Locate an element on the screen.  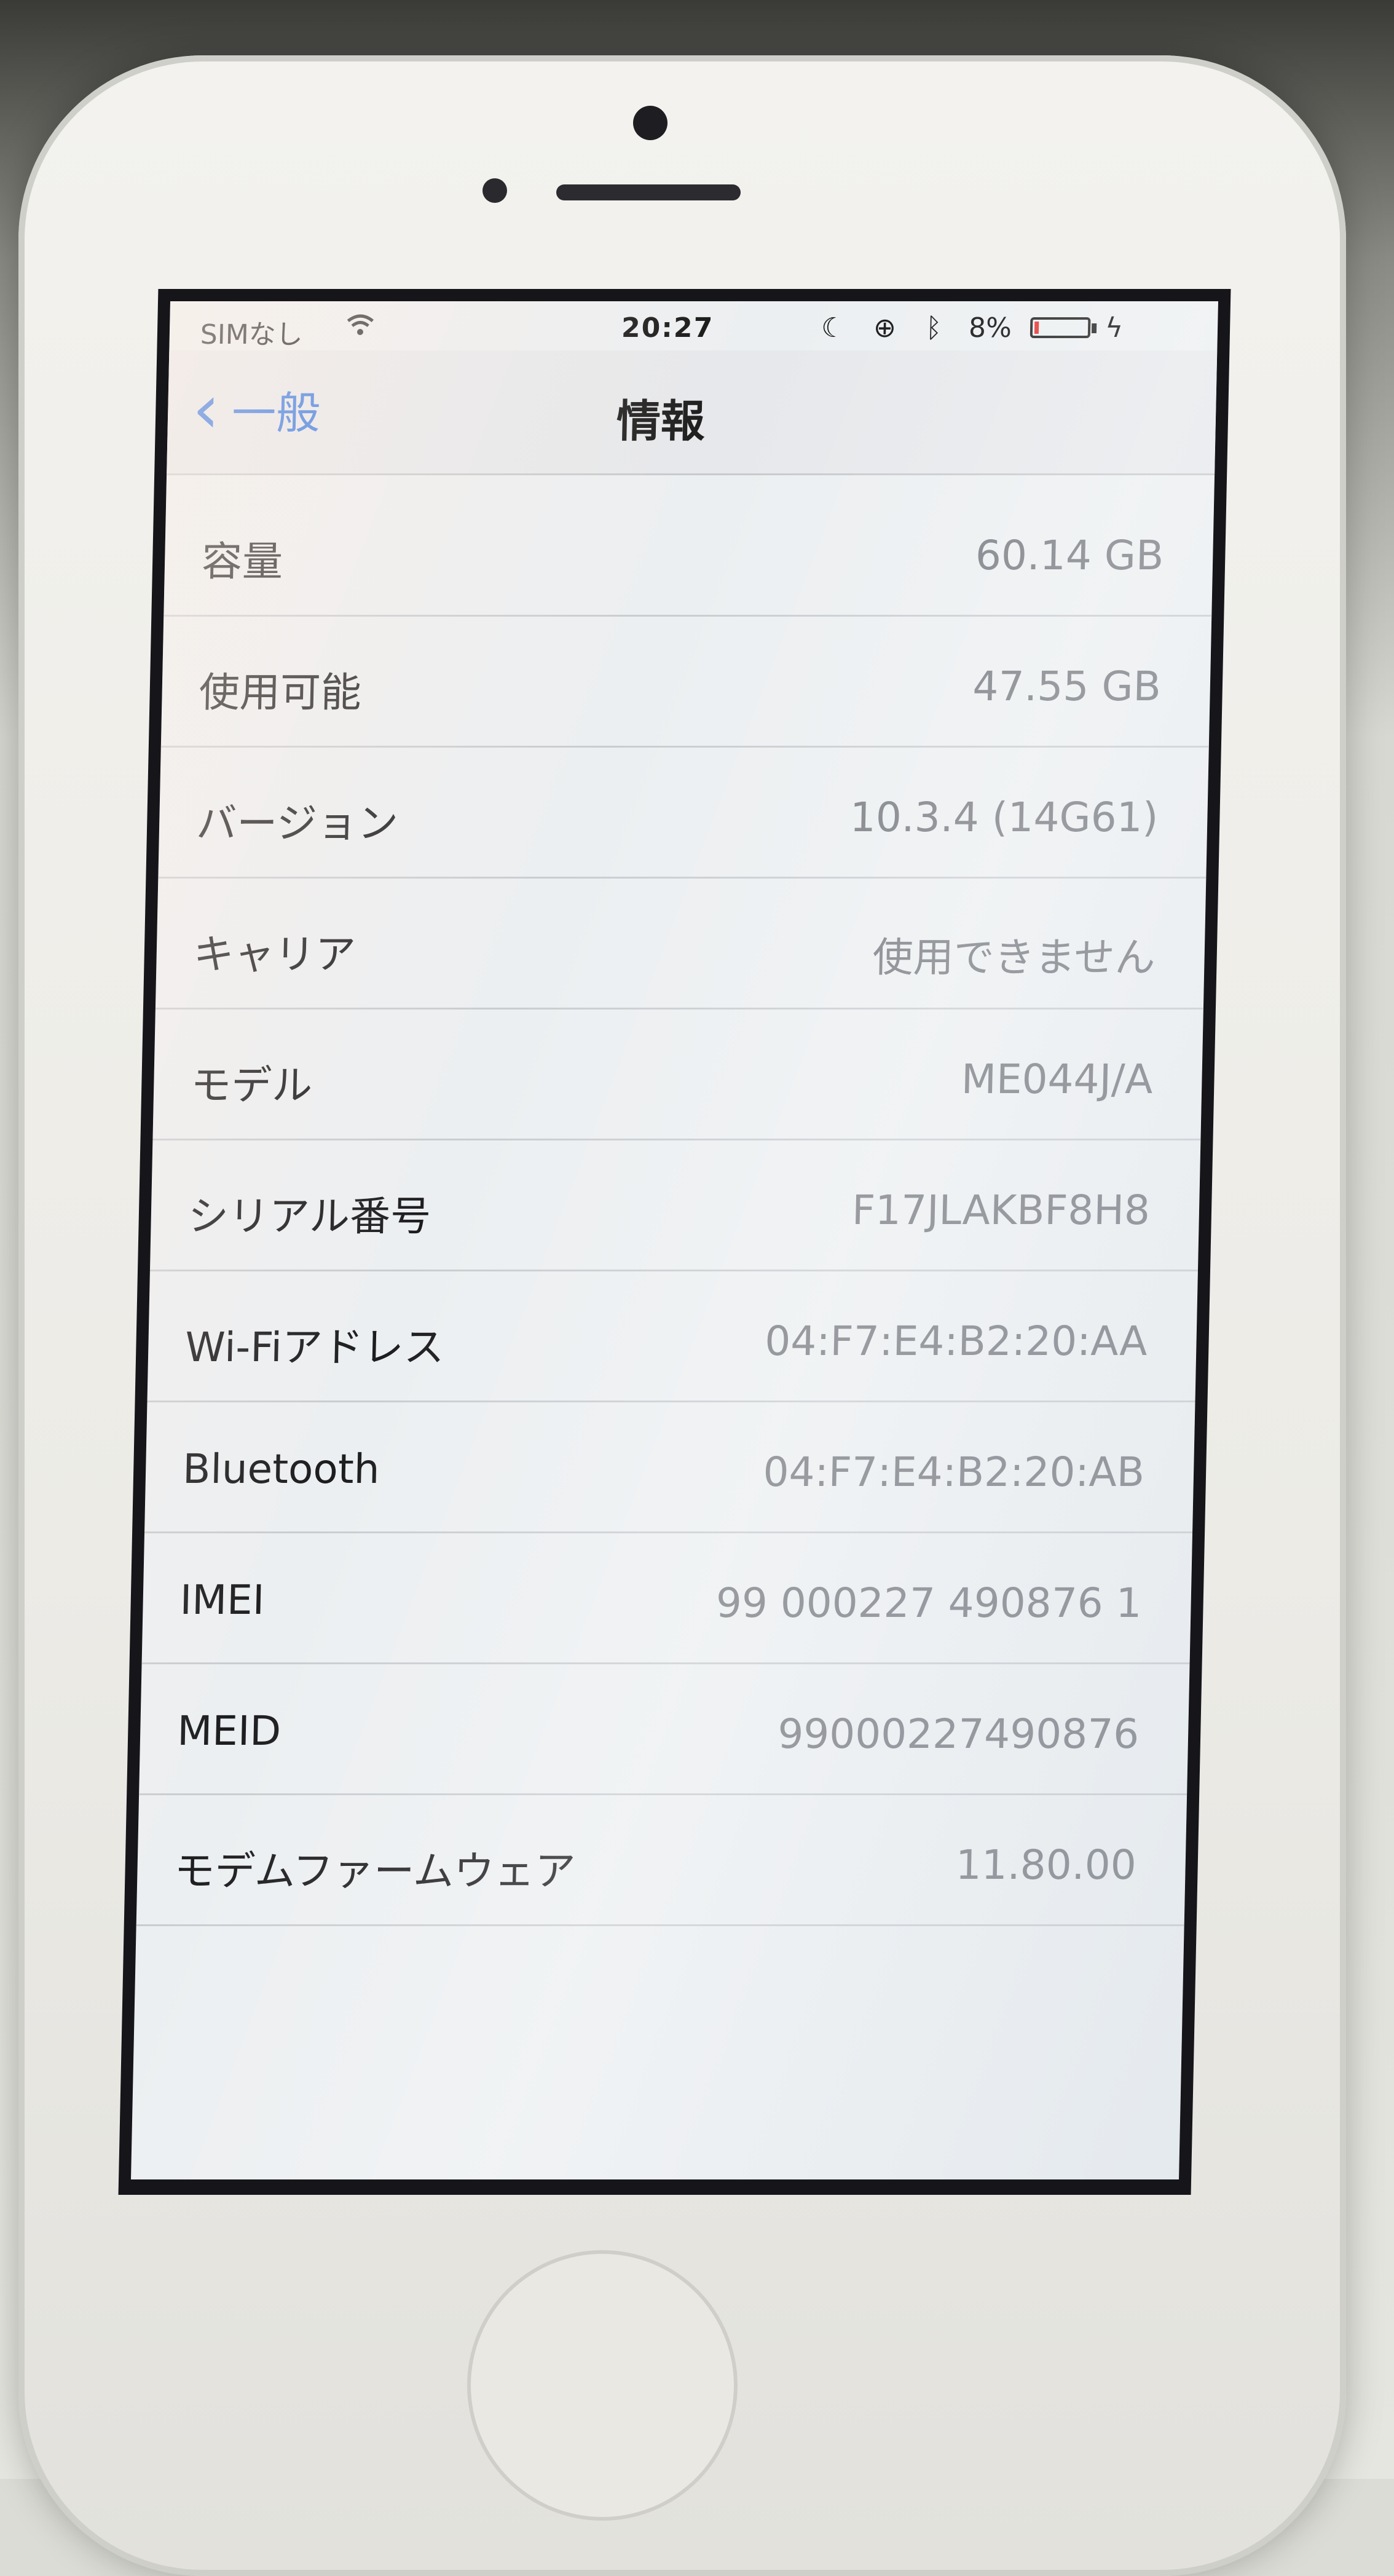
battery-nub is located at coordinates (1094, 328).